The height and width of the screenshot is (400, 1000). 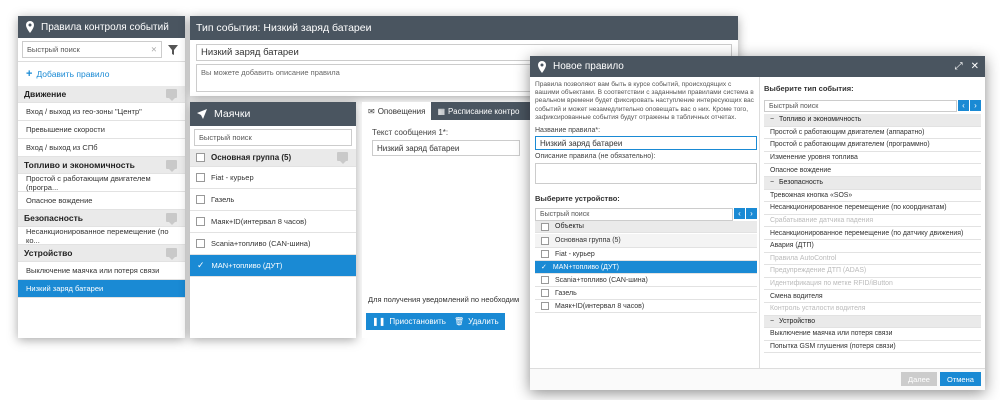 What do you see at coordinates (646, 174) in the screenshot?
I see `rule-description-input` at bounding box center [646, 174].